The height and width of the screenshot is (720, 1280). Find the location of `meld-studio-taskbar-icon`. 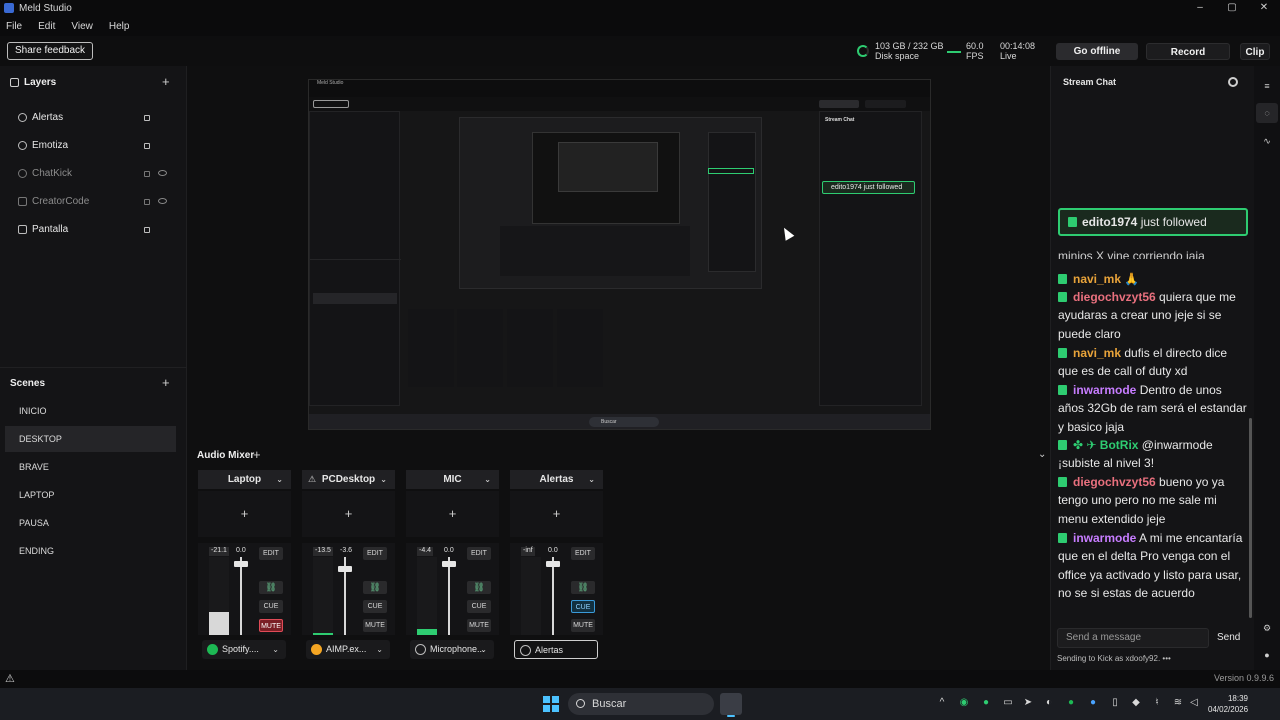

meld-studio-taskbar-icon is located at coordinates (731, 705).